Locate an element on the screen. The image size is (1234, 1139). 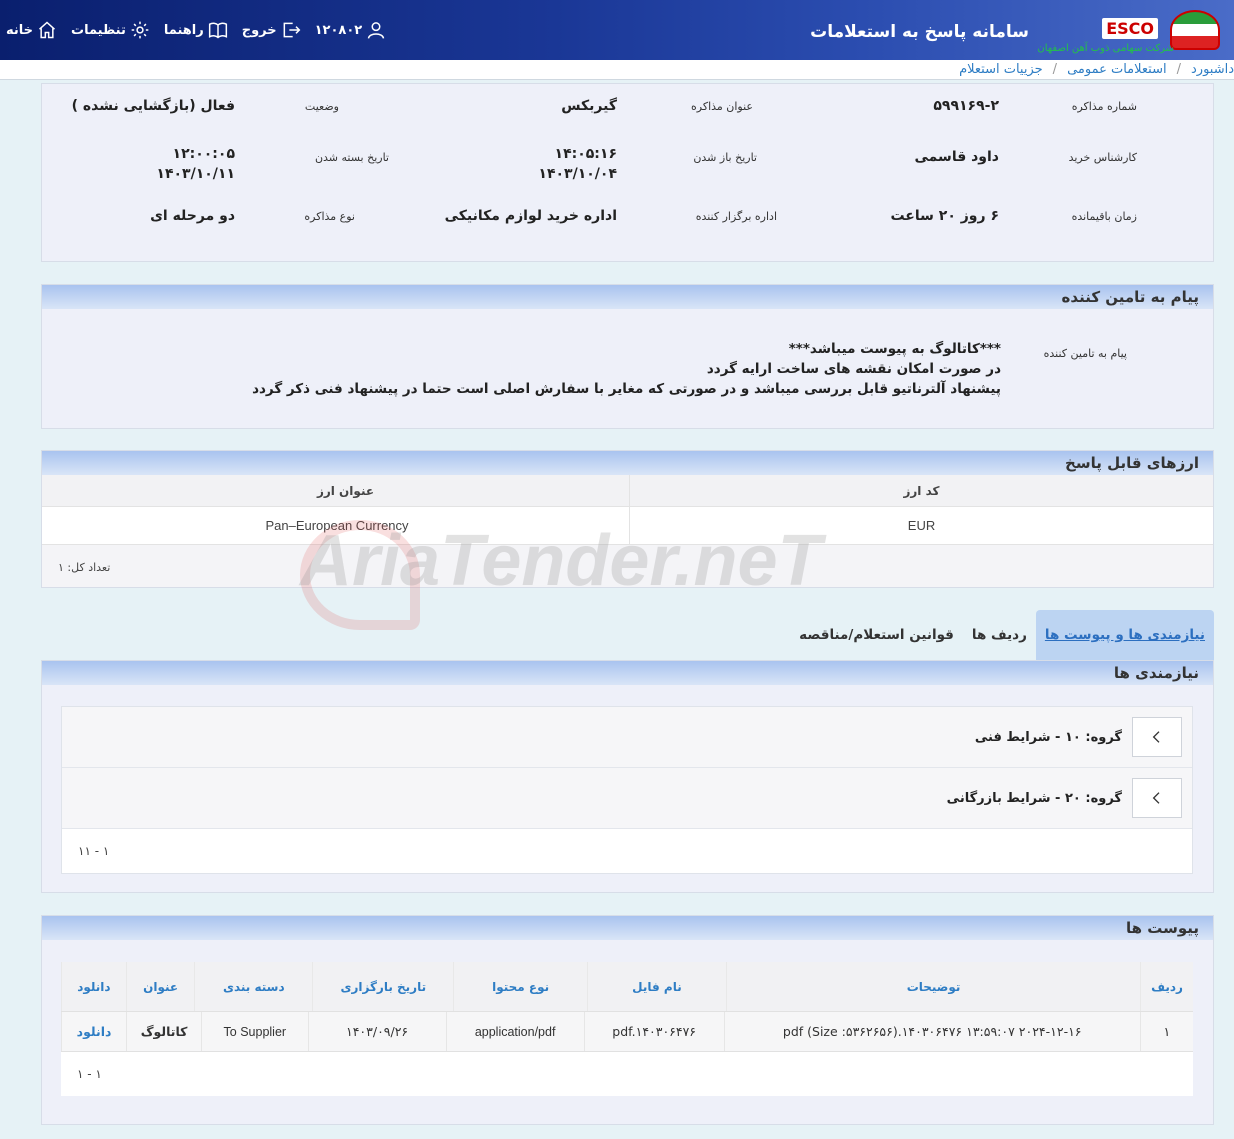
currency-code: EUR is located at coordinates (921, 525).